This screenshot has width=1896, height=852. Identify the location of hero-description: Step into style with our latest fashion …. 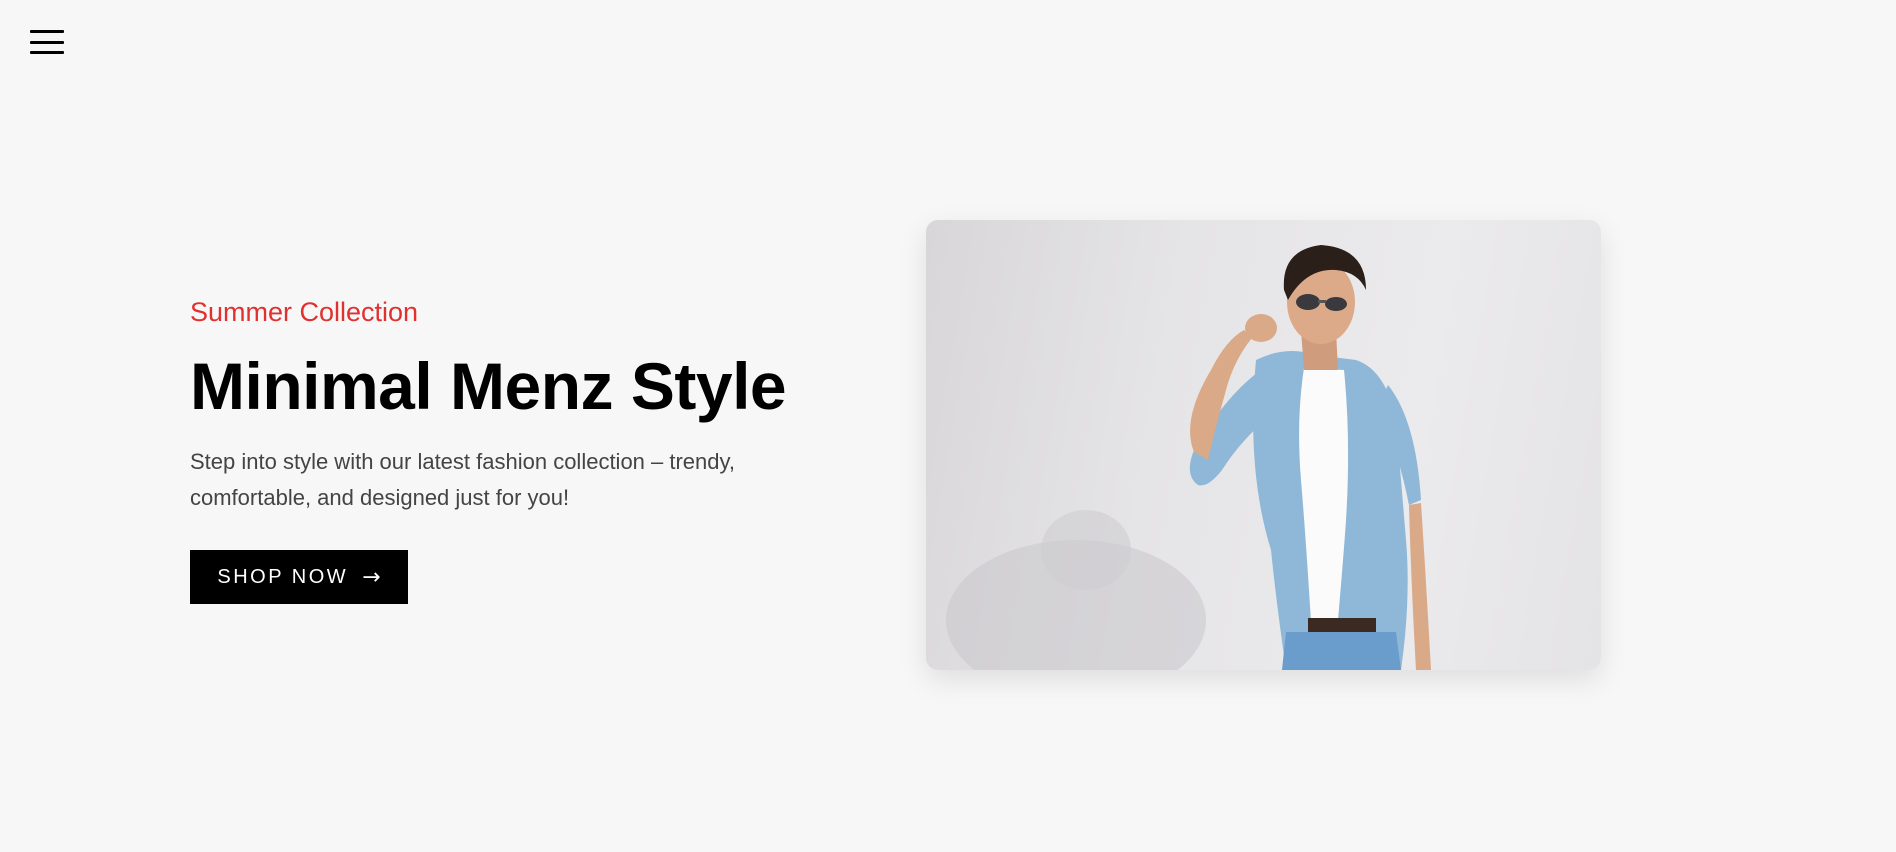
(462, 479).